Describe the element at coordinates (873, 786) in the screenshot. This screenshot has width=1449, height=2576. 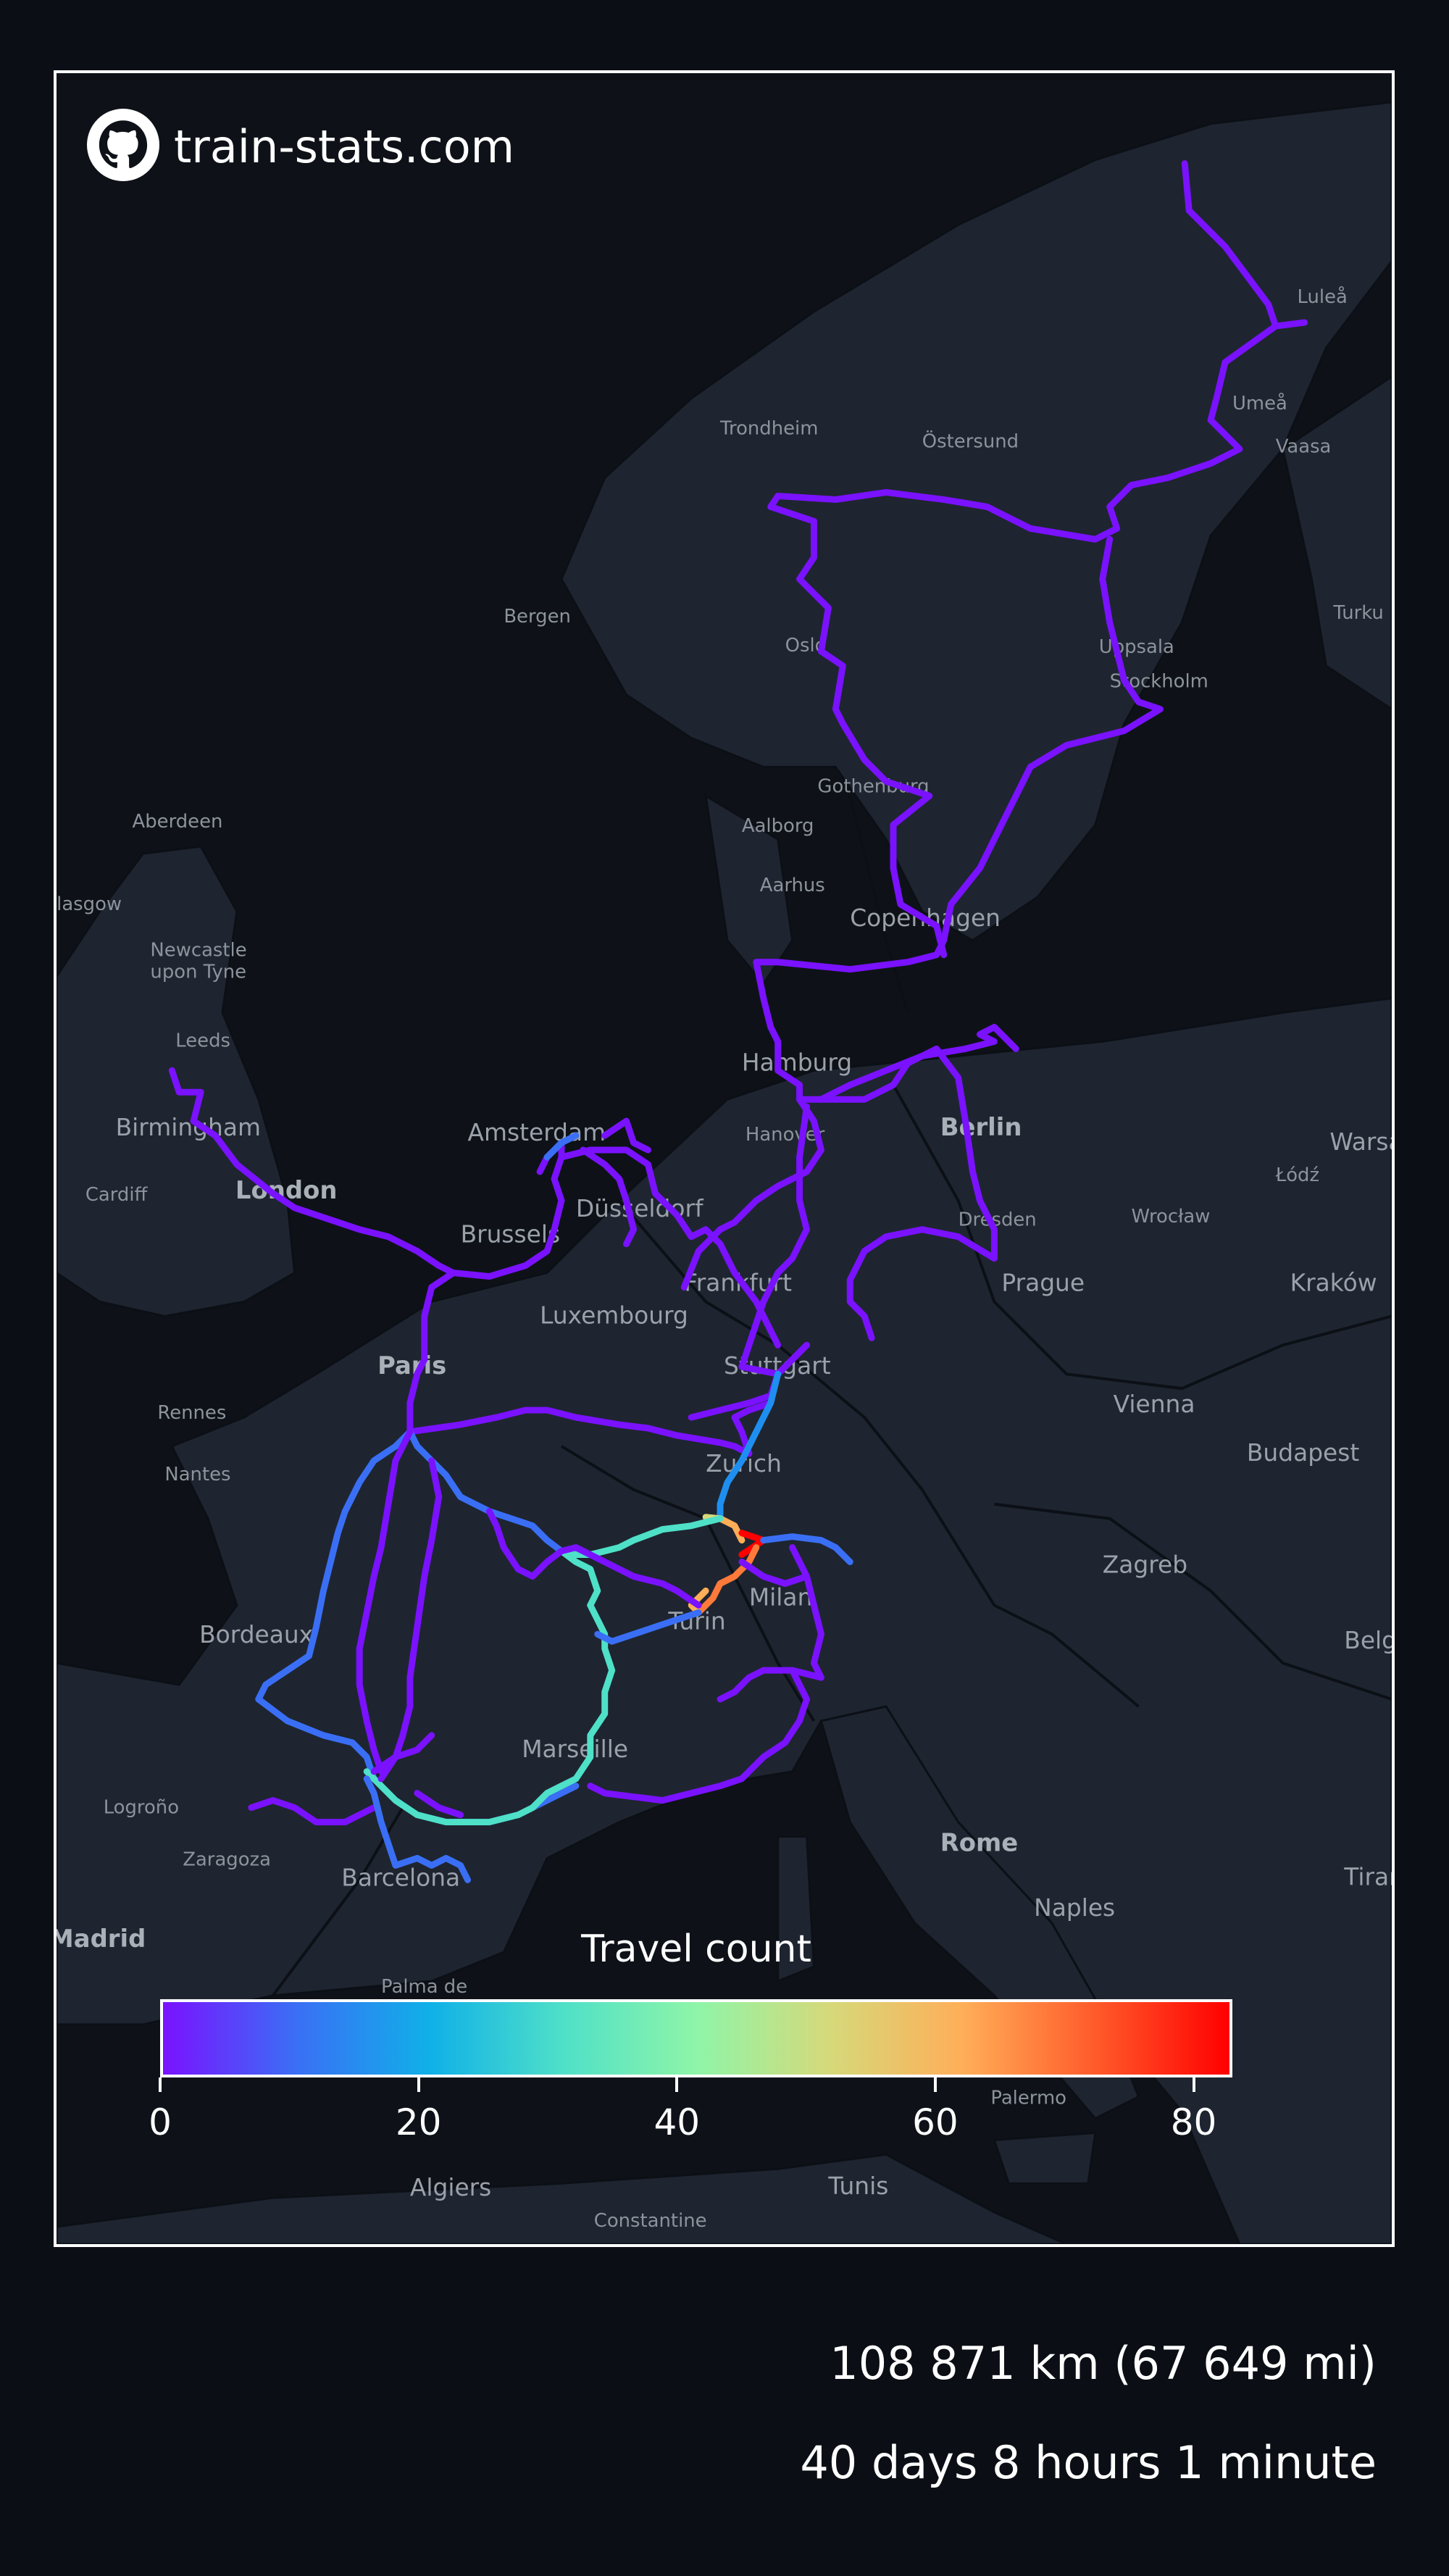
I see `city-label: Gothenburg` at that location.